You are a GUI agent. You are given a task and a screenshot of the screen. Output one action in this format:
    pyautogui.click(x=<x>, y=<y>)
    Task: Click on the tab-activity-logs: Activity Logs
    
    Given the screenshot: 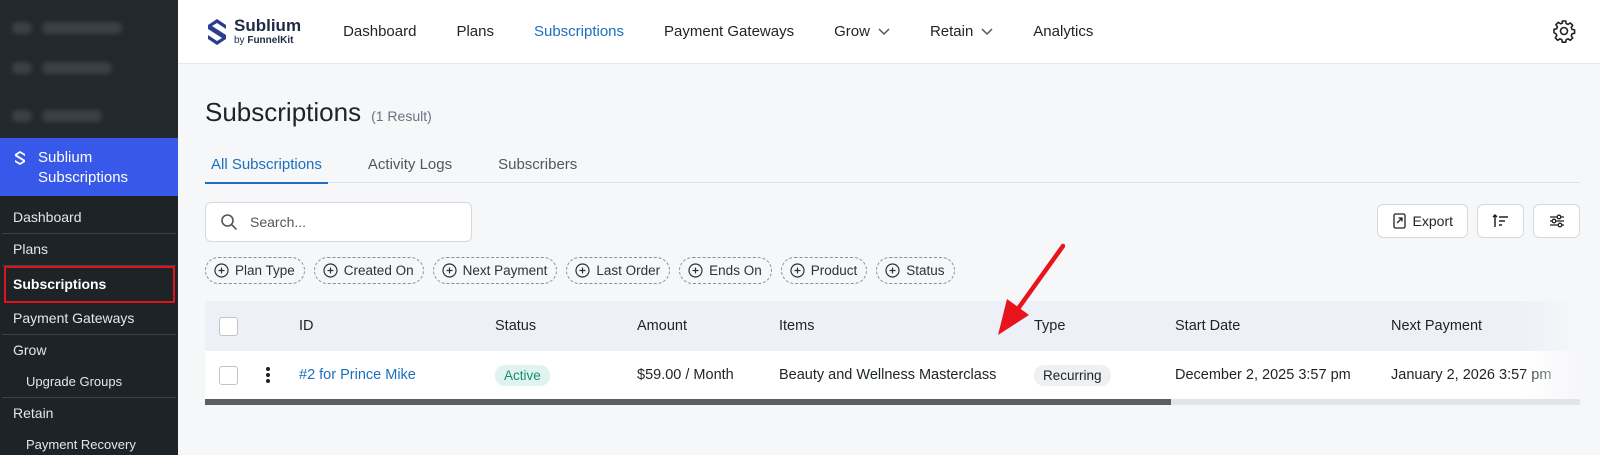 What is the action you would take?
    pyautogui.click(x=410, y=169)
    